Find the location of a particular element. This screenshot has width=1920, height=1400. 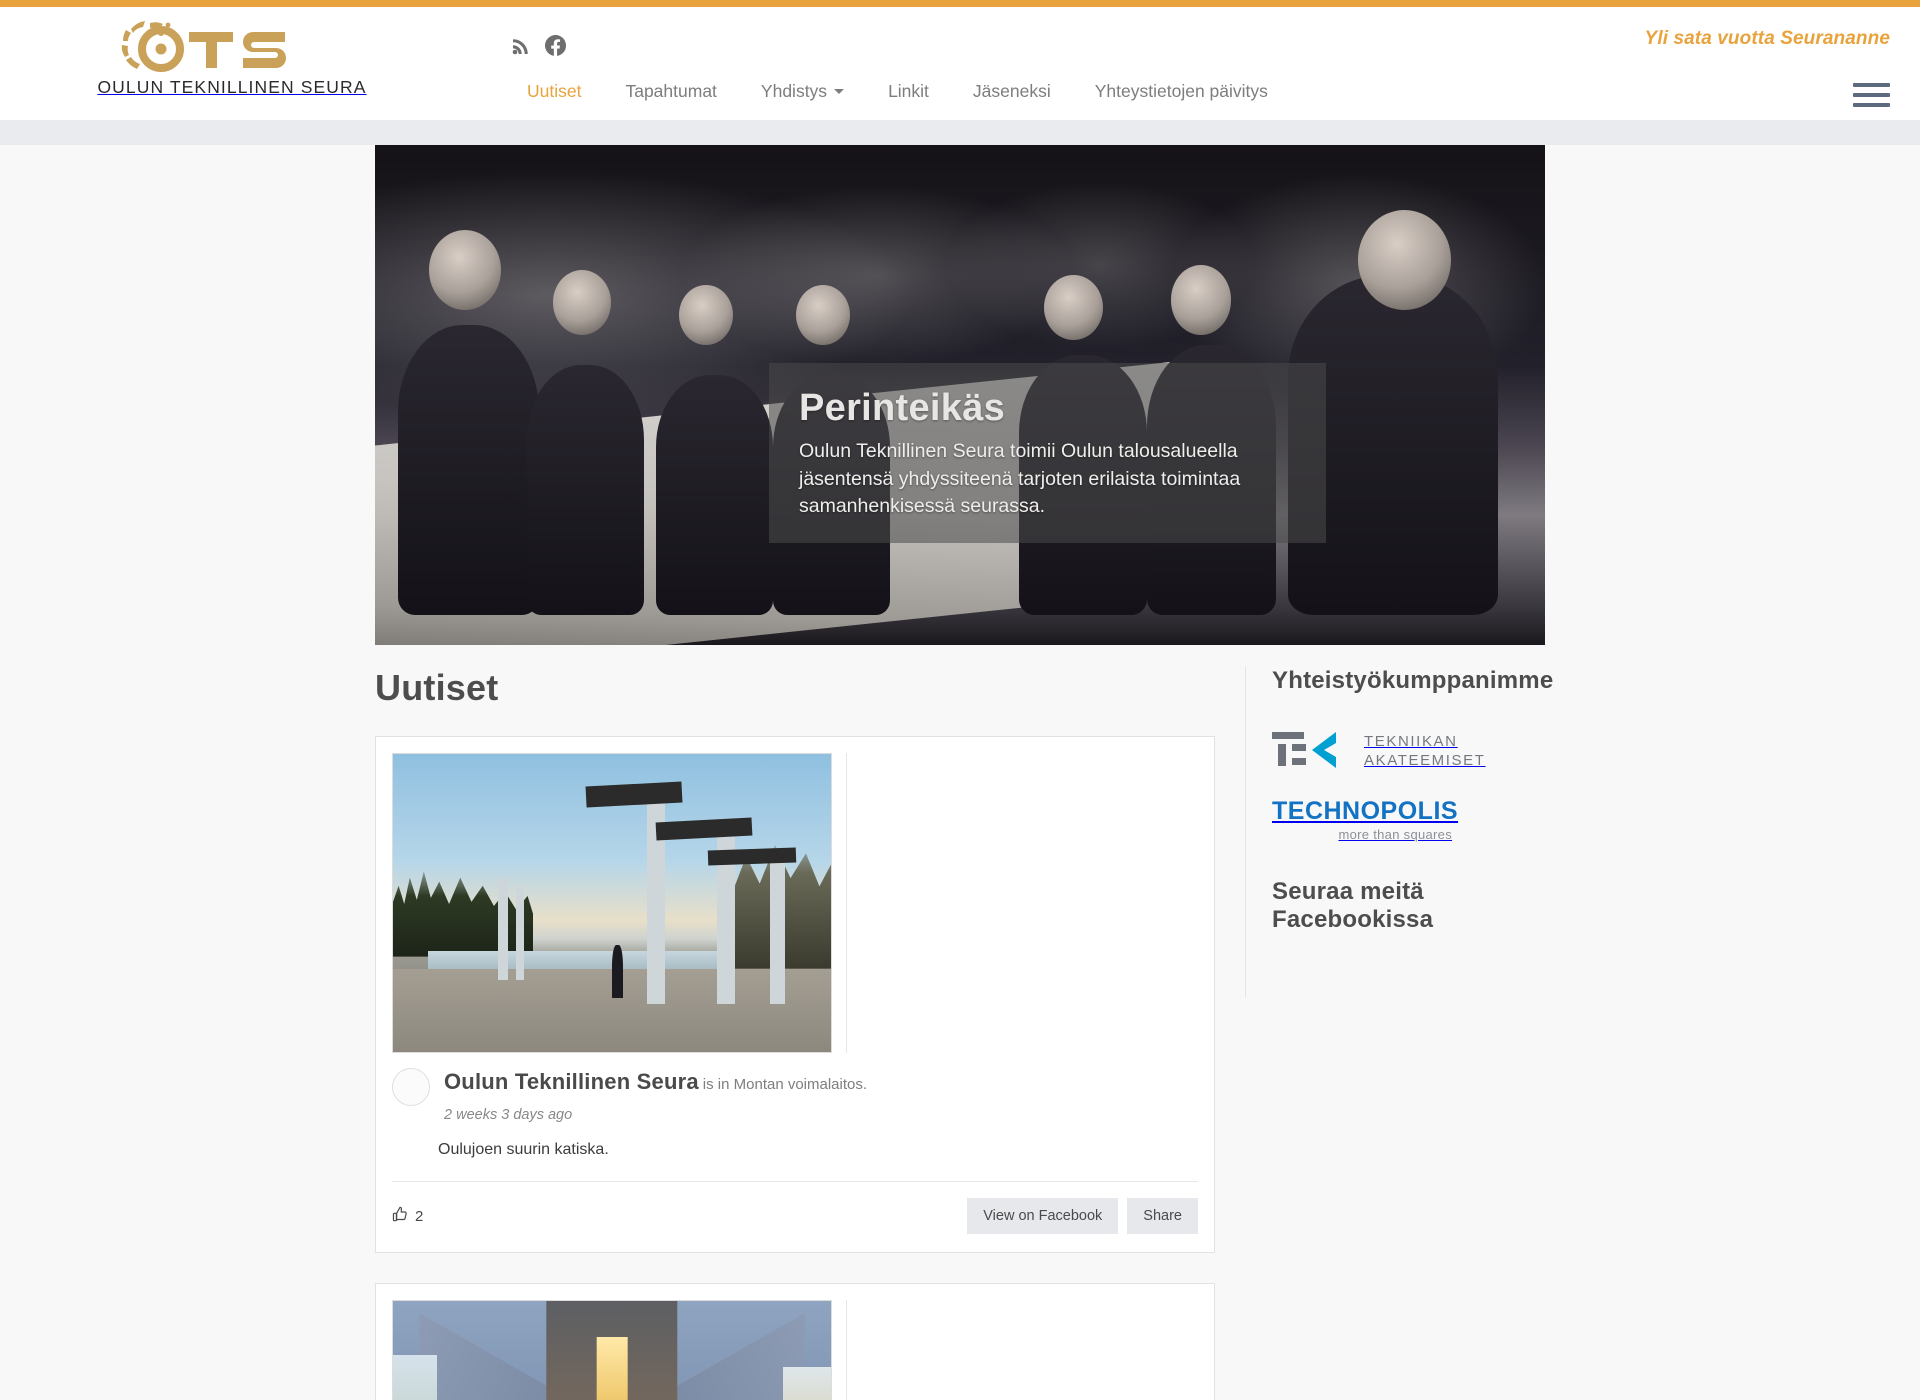

tek-logo-text: TEKNIIKAN AKATEEMISET is located at coordinates (1425, 751).